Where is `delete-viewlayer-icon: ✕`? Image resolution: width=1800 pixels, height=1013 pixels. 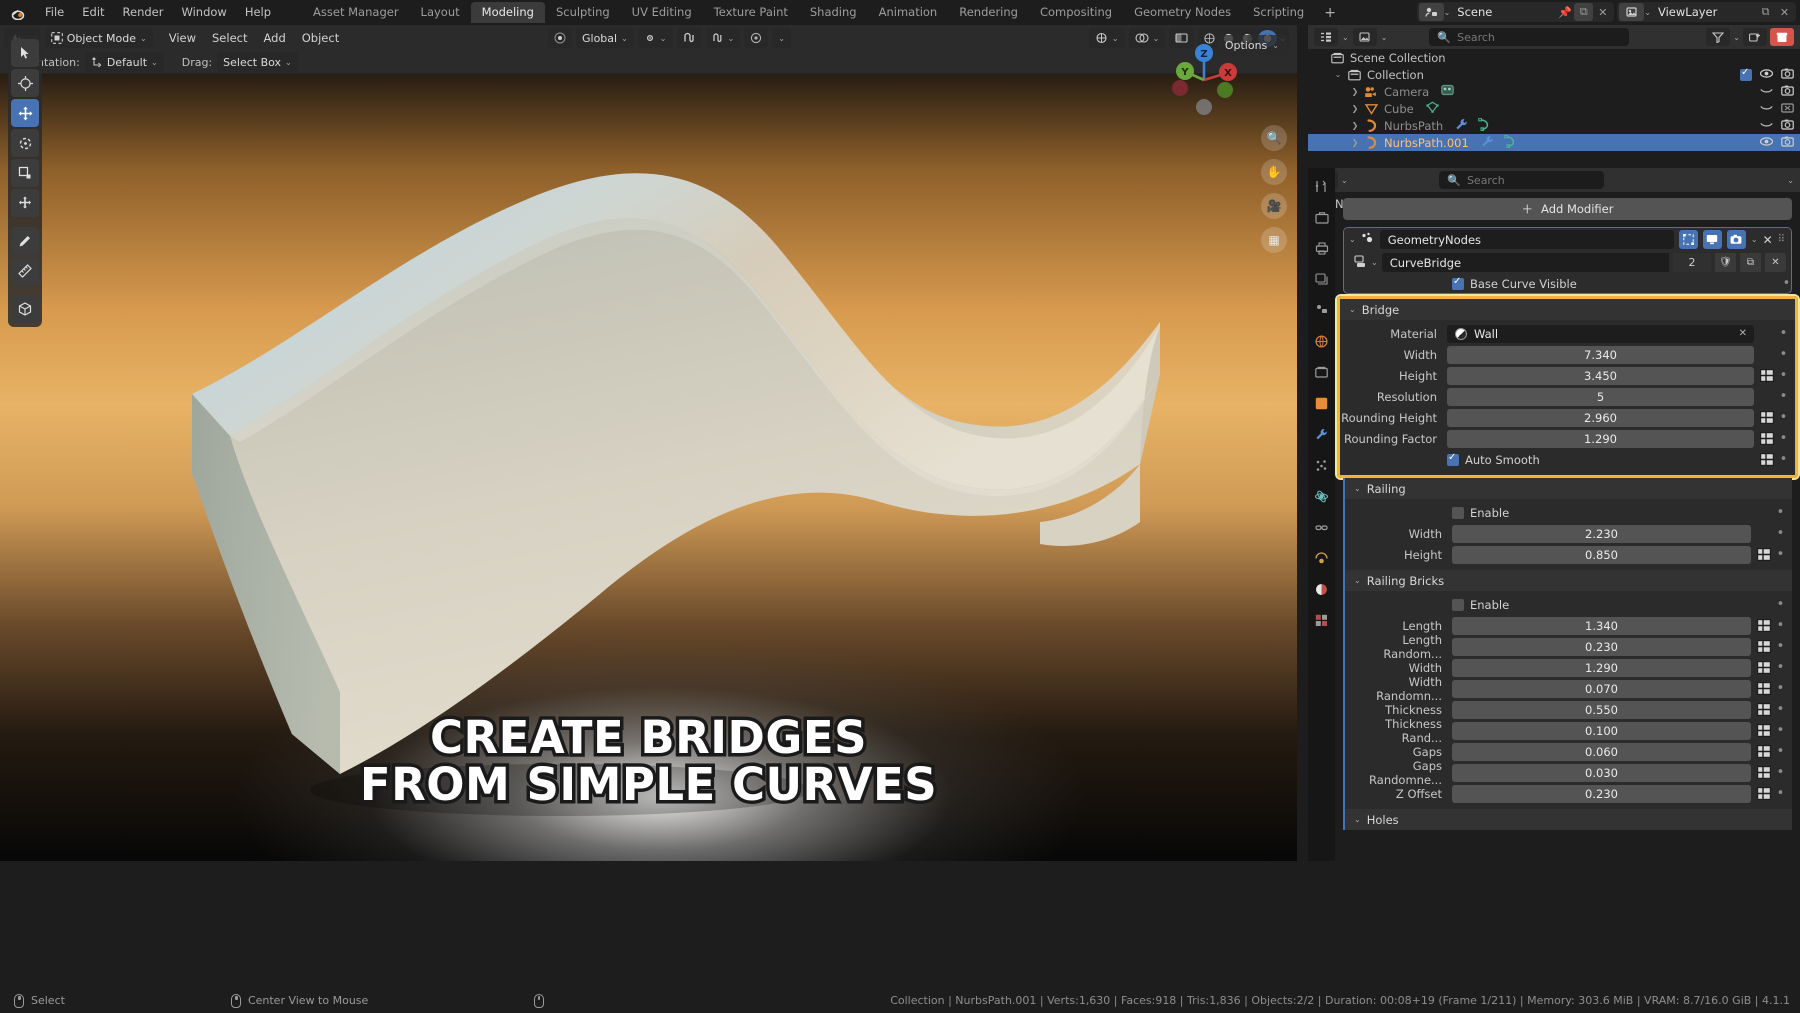
delete-viewlayer-icon: ✕ is located at coordinates (1784, 12).